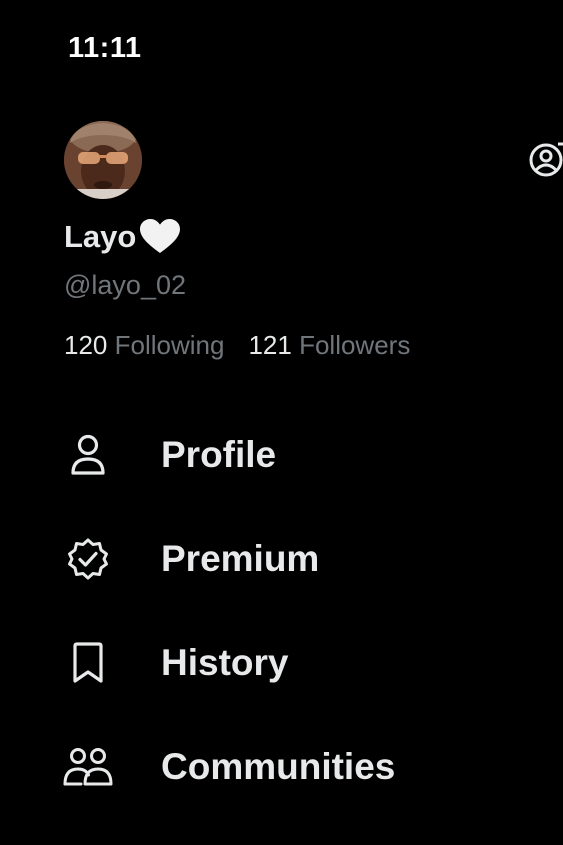 The height and width of the screenshot is (845, 563). I want to click on followers-label: Followers, so click(355, 345).